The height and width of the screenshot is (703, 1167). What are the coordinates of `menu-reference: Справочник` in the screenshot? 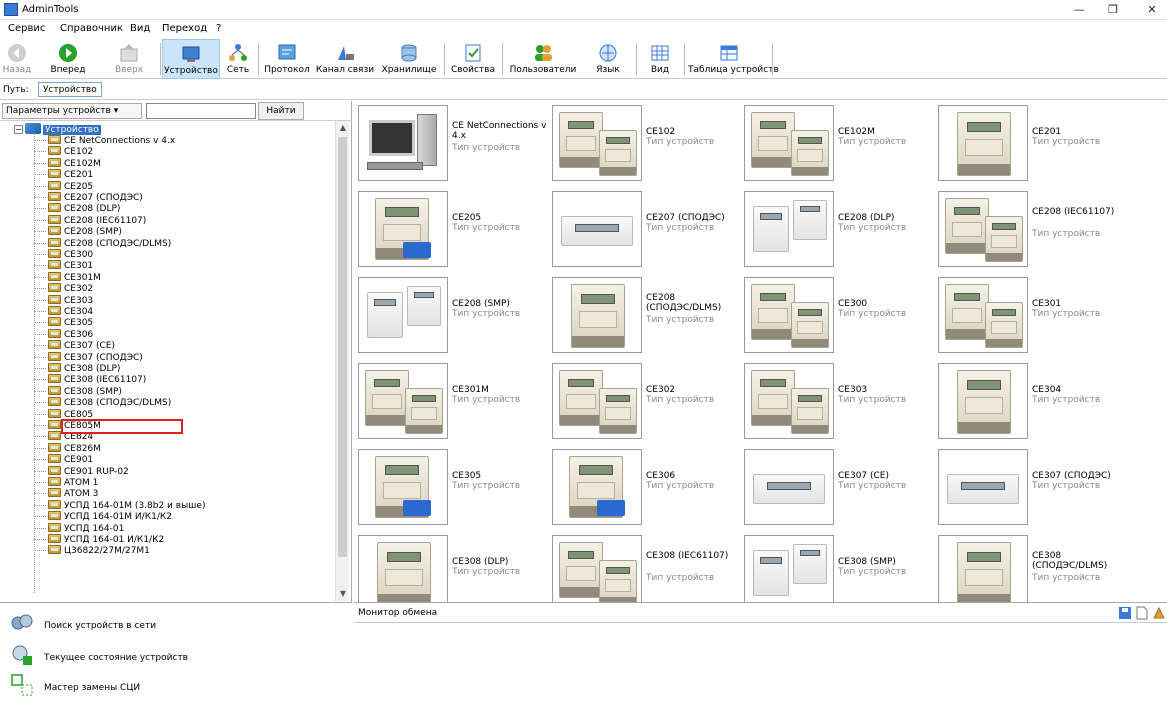 It's located at (91, 28).